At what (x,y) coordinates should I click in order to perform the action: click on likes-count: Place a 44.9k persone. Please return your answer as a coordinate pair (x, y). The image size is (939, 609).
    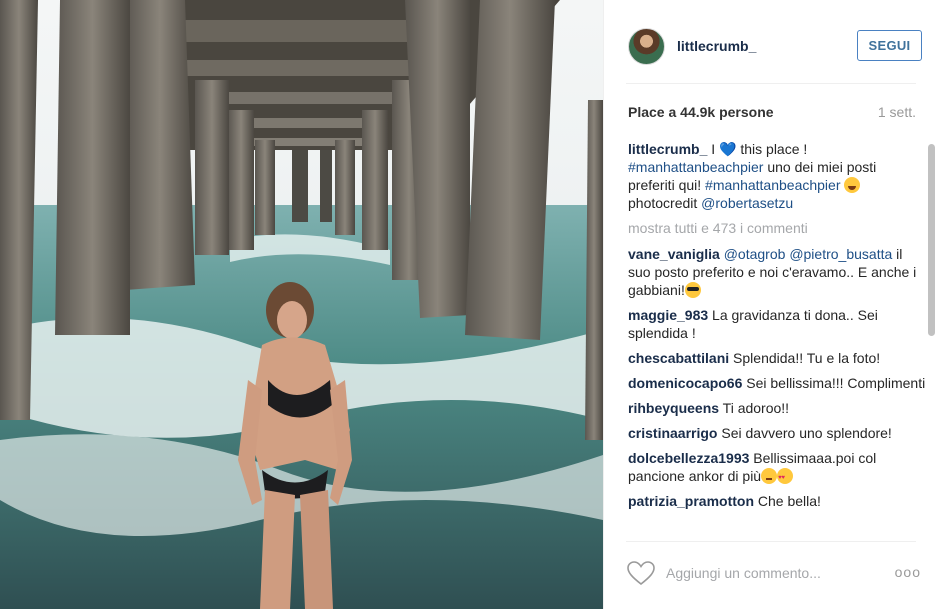
    Looking at the image, I should click on (701, 112).